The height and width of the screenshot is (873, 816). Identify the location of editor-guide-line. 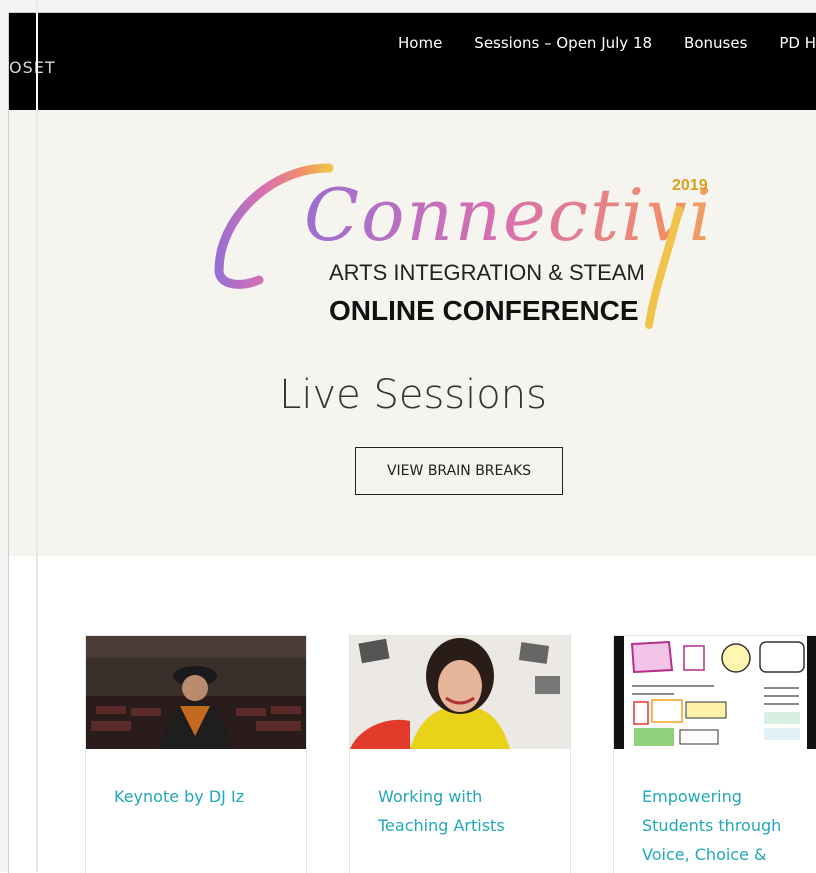
(37, 436).